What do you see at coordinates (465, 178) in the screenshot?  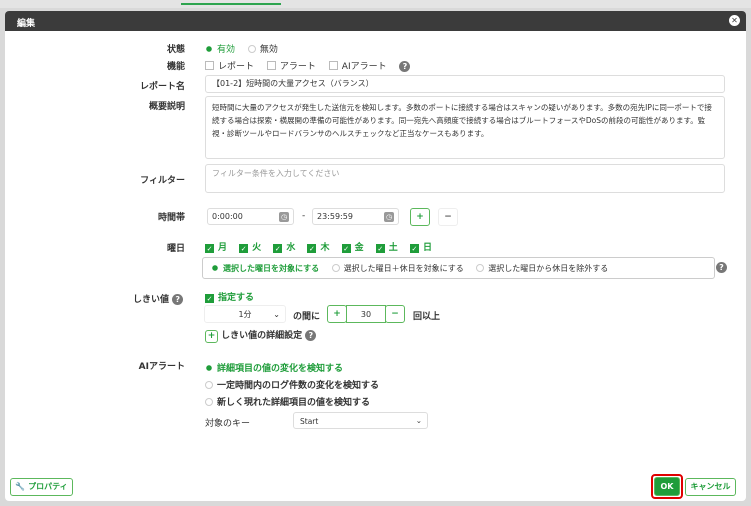 I see `filter-textarea: フィルター条件を入力してください` at bounding box center [465, 178].